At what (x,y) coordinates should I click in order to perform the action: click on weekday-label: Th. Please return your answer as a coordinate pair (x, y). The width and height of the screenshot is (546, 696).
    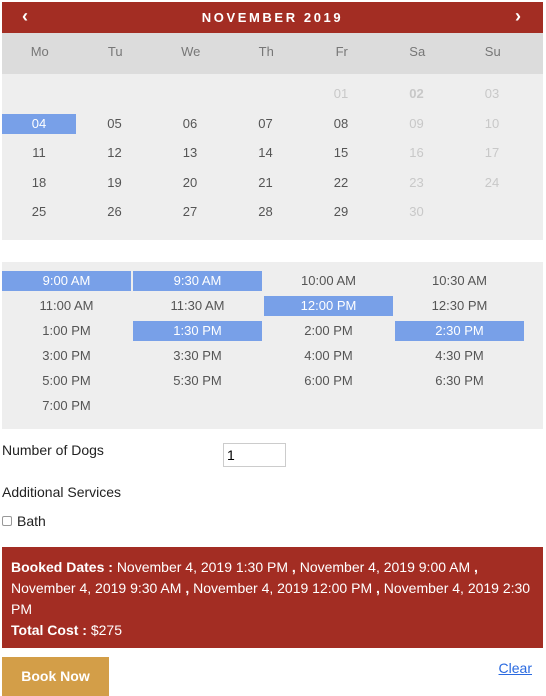
    Looking at the image, I should click on (266, 51).